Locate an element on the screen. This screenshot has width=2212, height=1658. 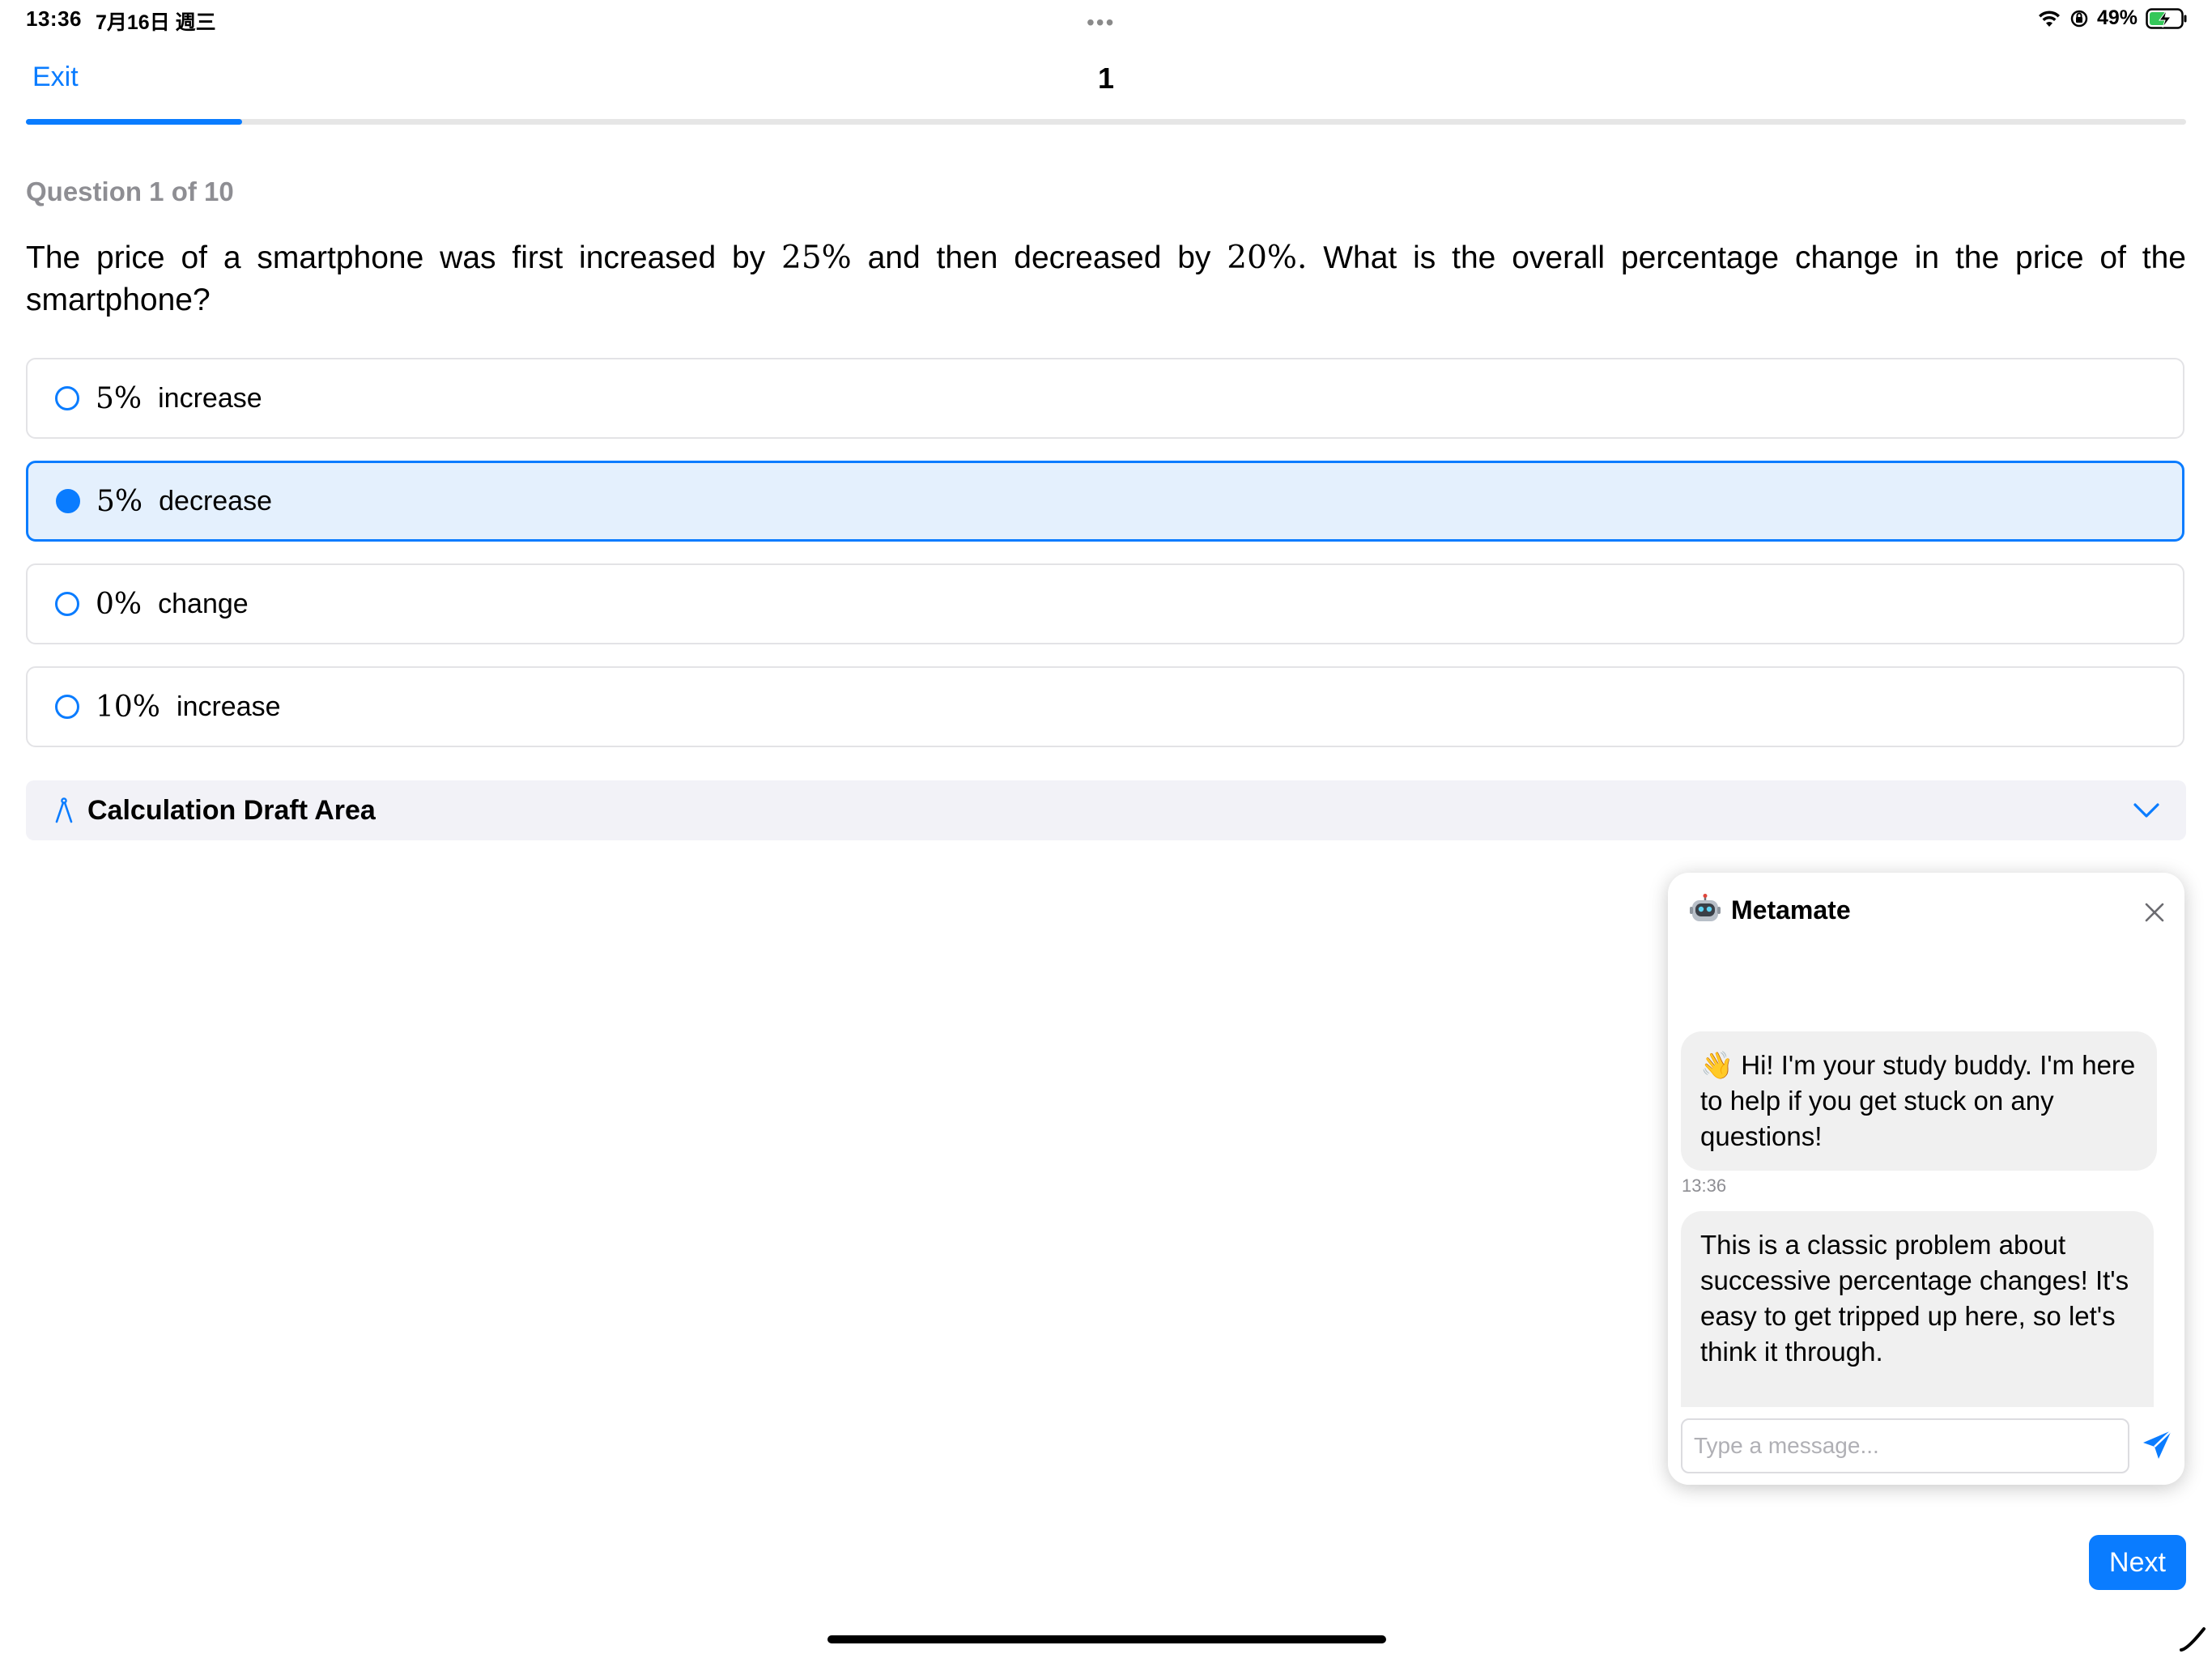
calculation-draft-area: Calculation Draft Area is located at coordinates (1106, 810).